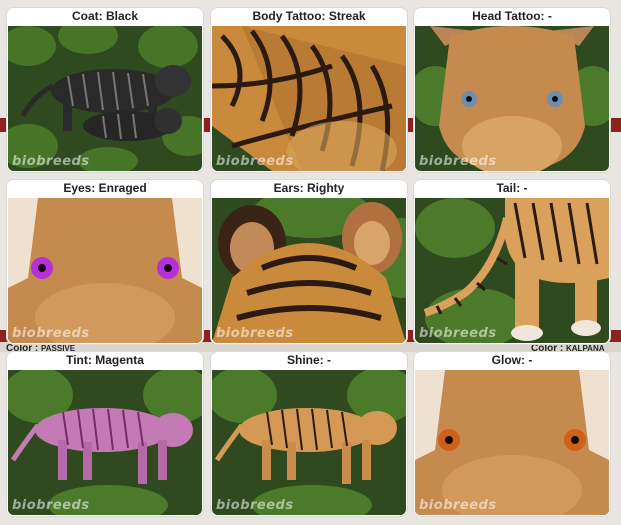 Image resolution: width=621 pixels, height=525 pixels. I want to click on trait-card-title: Shine: -, so click(309, 360).